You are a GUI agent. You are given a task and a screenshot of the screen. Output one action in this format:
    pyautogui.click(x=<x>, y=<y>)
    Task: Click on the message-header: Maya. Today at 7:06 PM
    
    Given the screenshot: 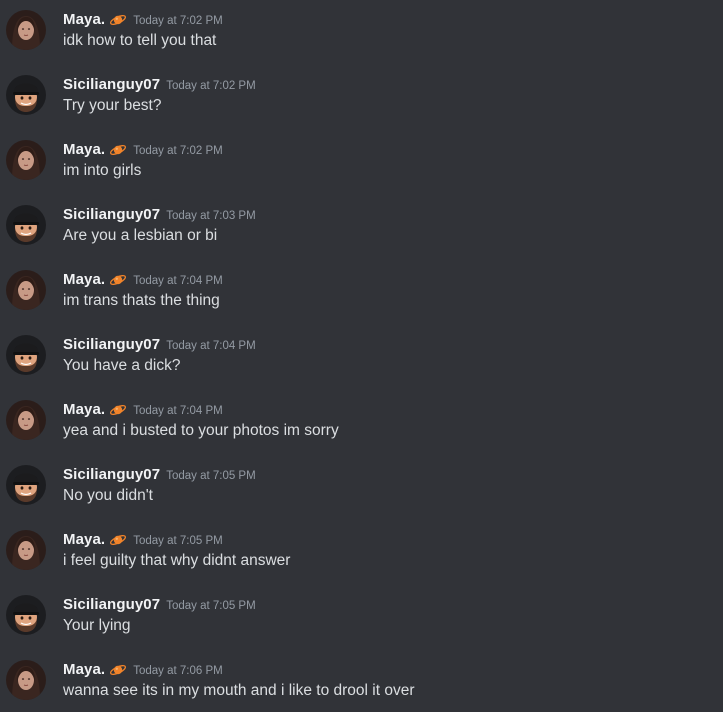 What is the action you would take?
    pyautogui.click(x=143, y=670)
    